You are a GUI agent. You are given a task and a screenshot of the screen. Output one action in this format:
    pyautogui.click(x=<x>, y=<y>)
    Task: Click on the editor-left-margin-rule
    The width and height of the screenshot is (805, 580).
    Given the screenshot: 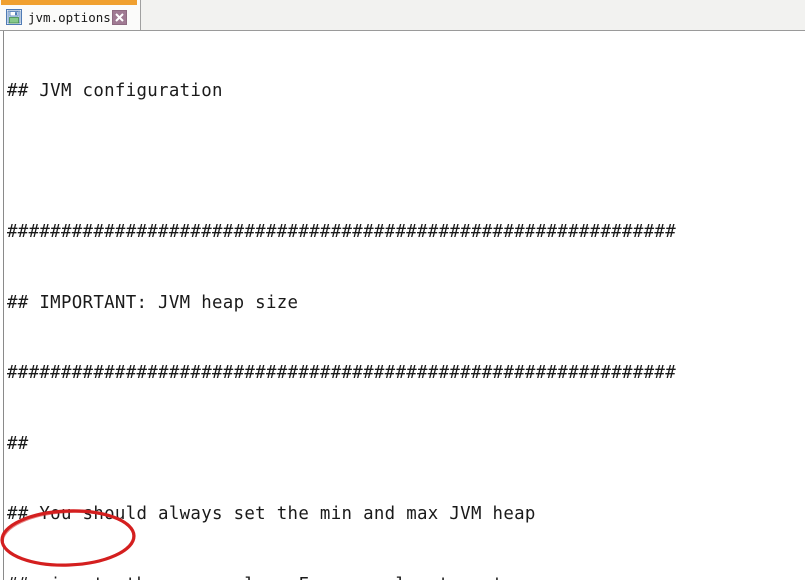 What is the action you would take?
    pyautogui.click(x=3, y=305)
    